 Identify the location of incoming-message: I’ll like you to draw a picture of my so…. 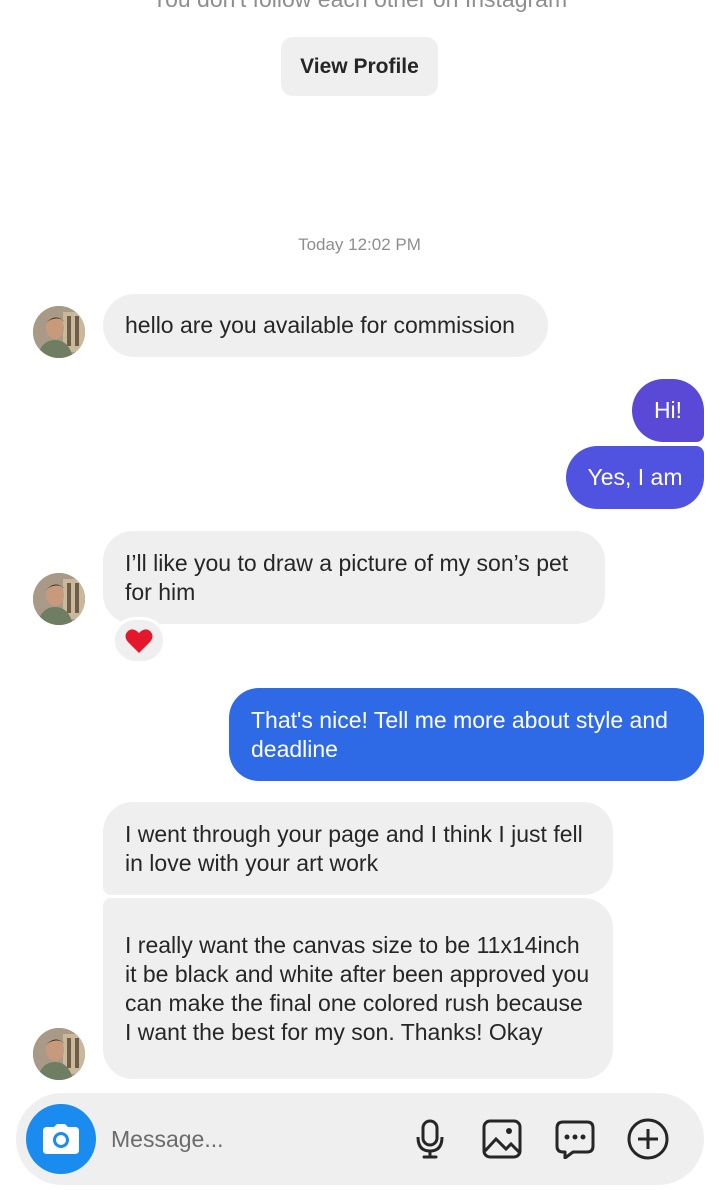
(354, 577).